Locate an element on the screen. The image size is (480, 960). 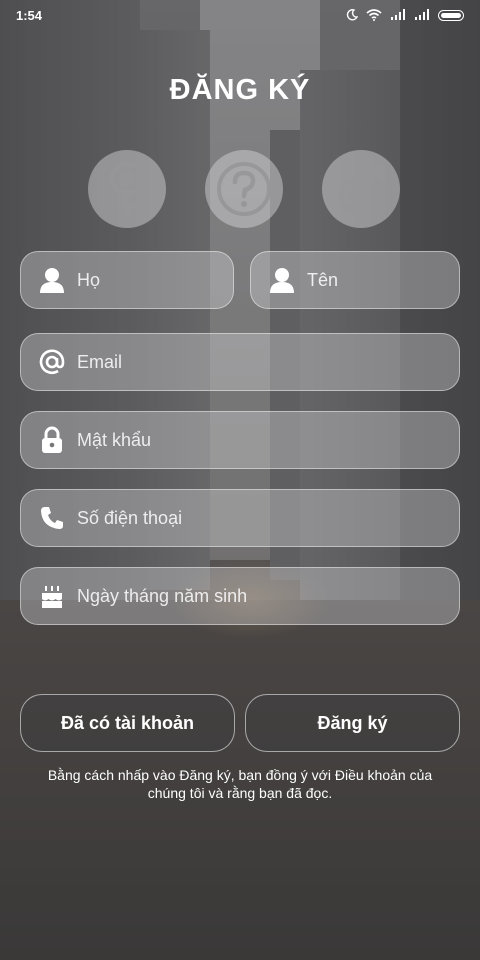
phone-icon is located at coordinates (52, 518).